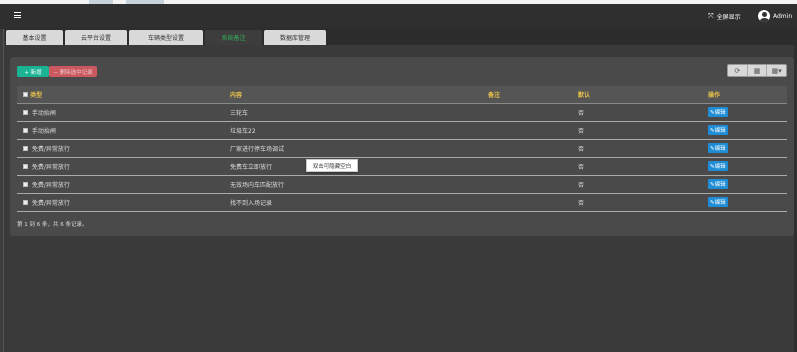 The image size is (797, 352). I want to click on header-remark: 备注, so click(533, 95).